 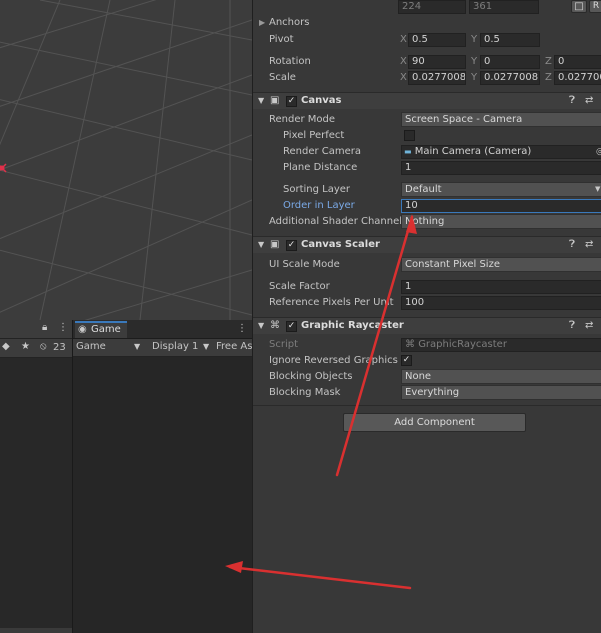 What do you see at coordinates (175, 347) in the screenshot?
I see `display-dropdown: Display 1` at bounding box center [175, 347].